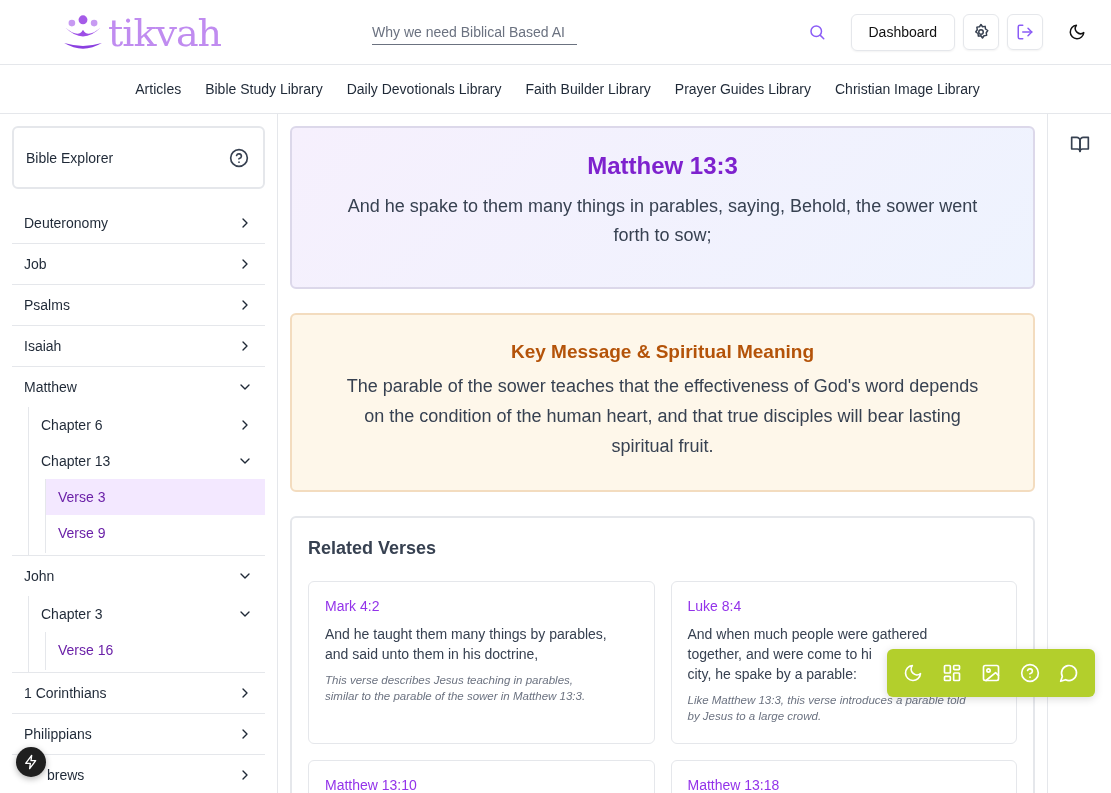 This screenshot has width=1111, height=793. I want to click on key-message-title: Key Message & Spiritual Meaning, so click(662, 352).